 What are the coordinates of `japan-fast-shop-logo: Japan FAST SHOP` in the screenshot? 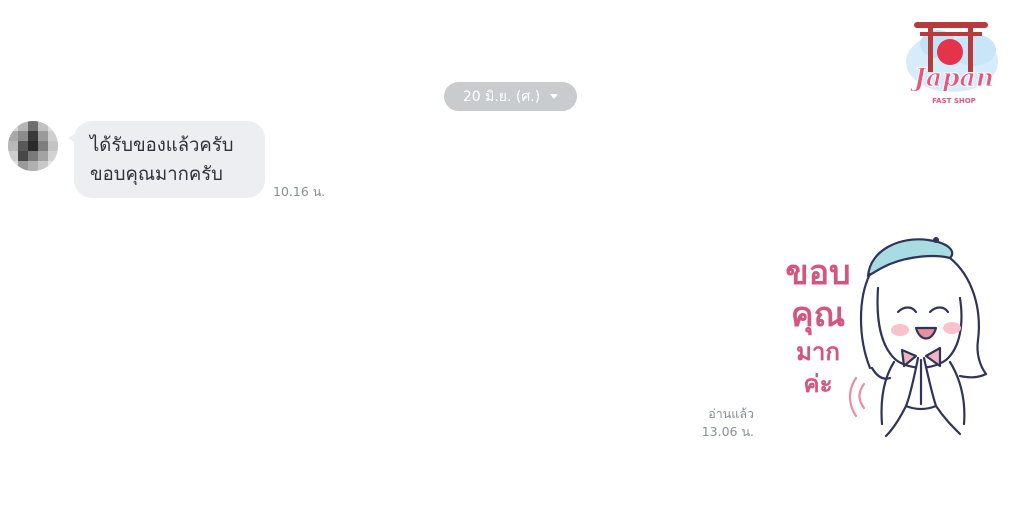 It's located at (952, 63).